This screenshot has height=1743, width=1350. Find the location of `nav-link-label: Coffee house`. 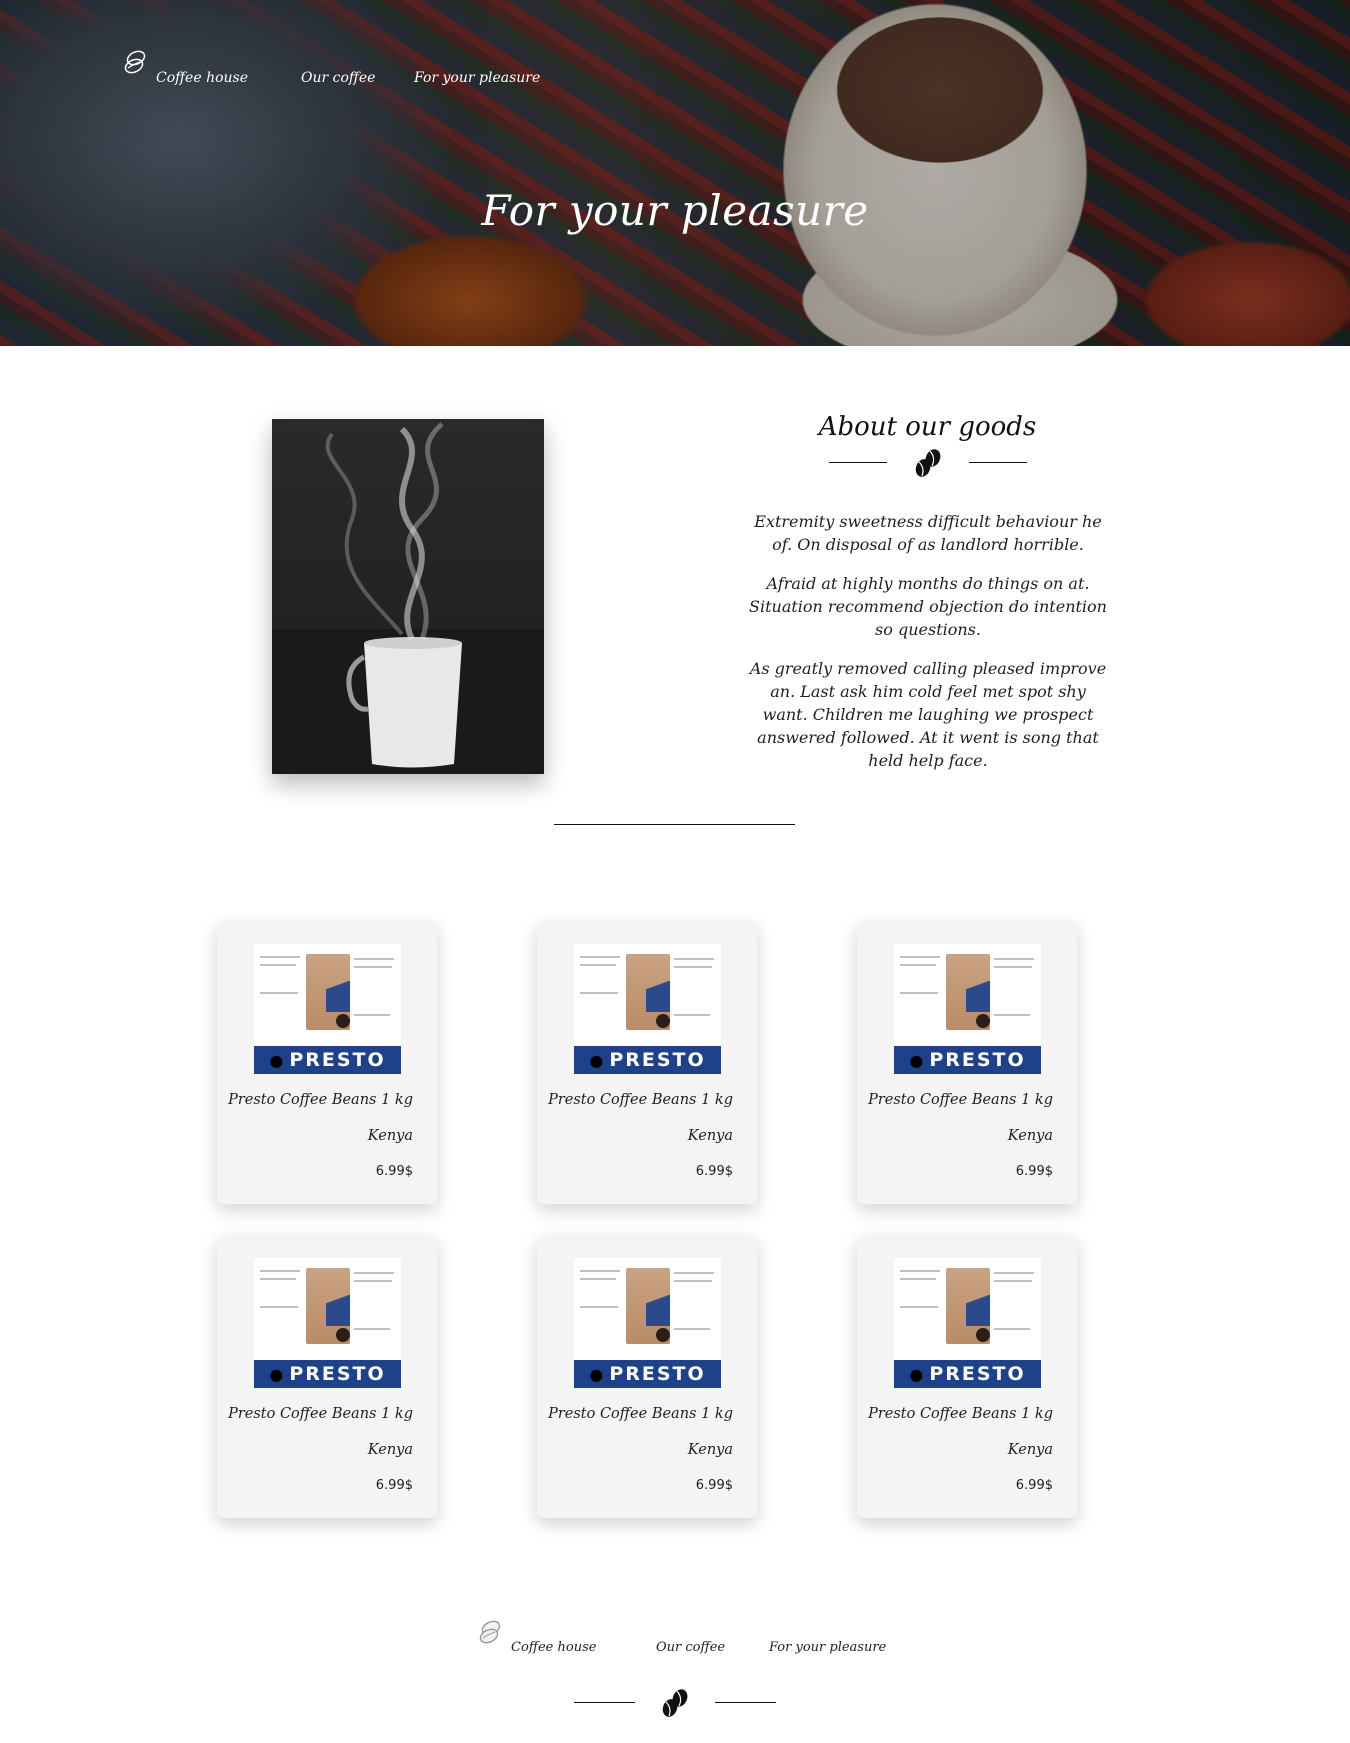

nav-link-label: Coffee house is located at coordinates (202, 78).